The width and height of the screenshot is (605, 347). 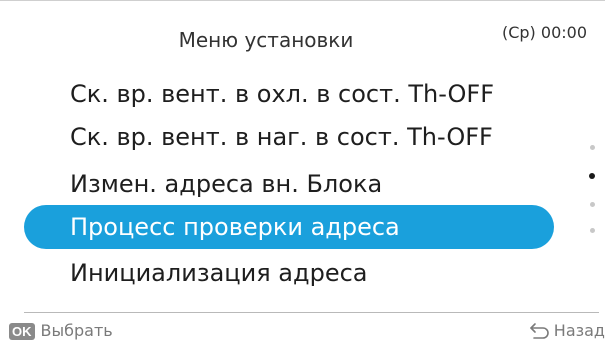 What do you see at coordinates (579, 330) in the screenshot?
I see `back-label: Назад` at bounding box center [579, 330].